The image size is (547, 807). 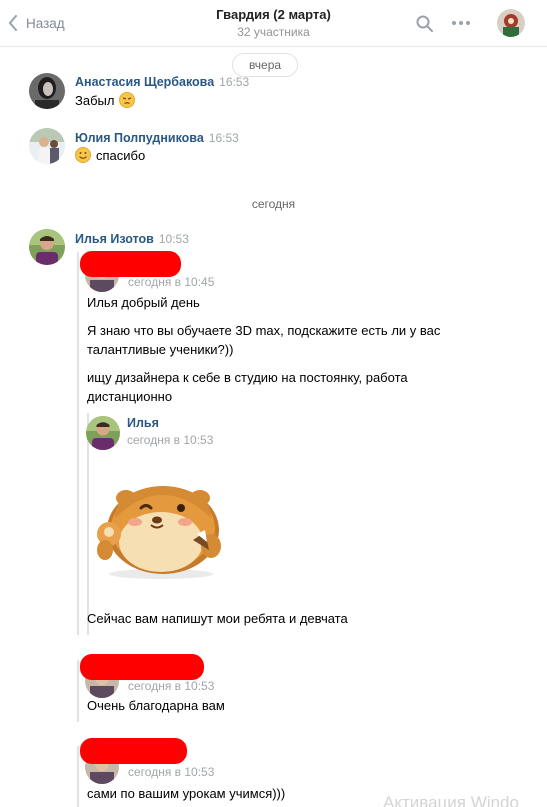 What do you see at coordinates (171, 282) in the screenshot?
I see `forwarded-time: сегодня в 10:45` at bounding box center [171, 282].